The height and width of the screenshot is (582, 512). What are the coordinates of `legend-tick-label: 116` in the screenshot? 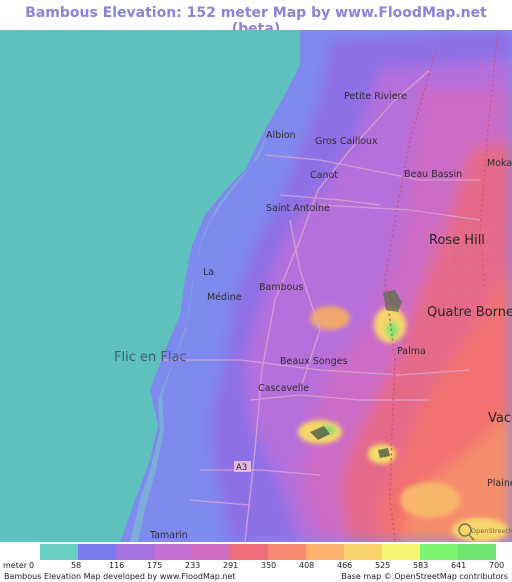 It's located at (117, 565).